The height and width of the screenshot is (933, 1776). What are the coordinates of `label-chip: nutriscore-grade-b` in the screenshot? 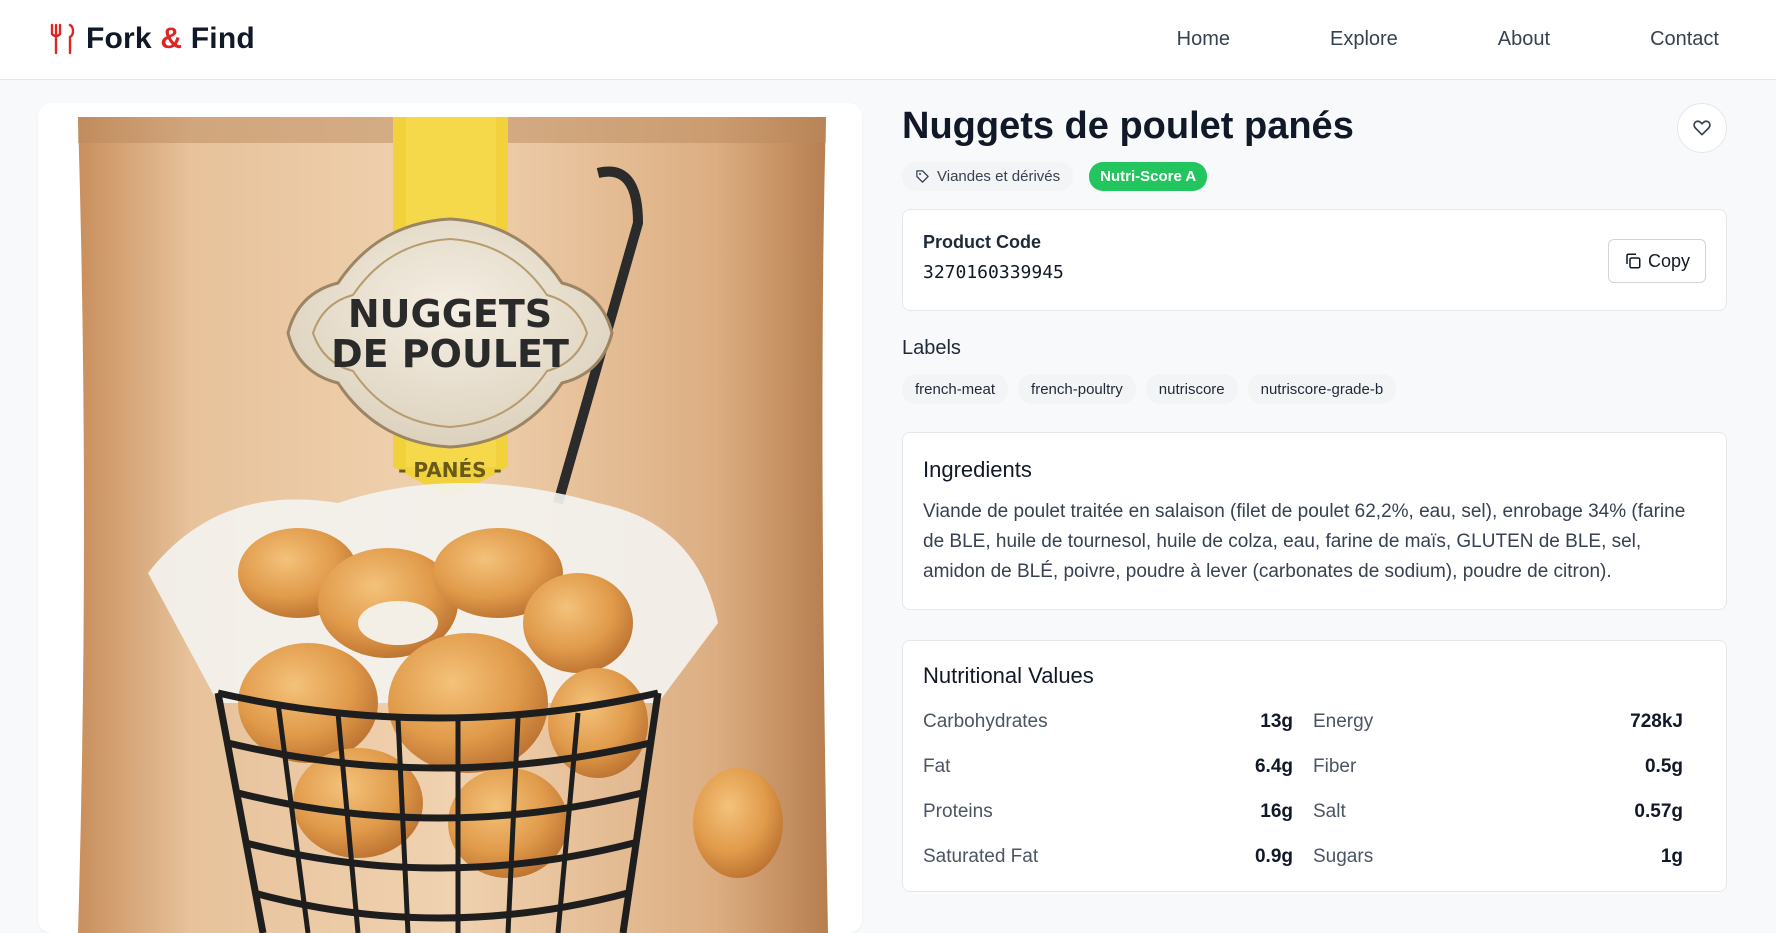 It's located at (1322, 389).